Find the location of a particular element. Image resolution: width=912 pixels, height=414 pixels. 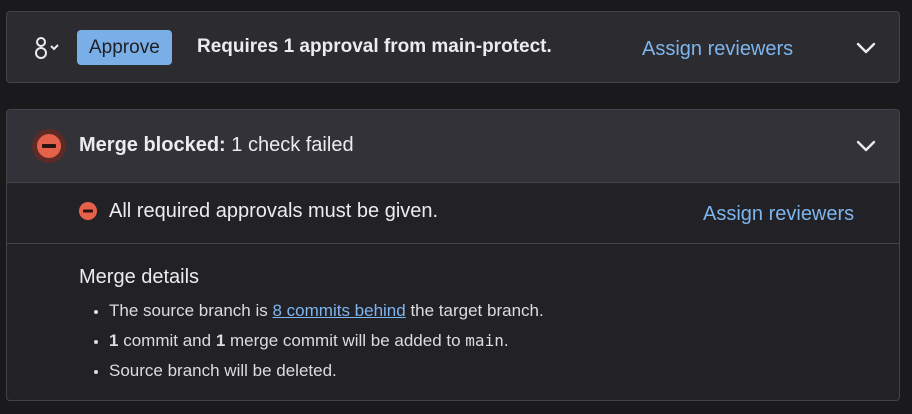

item-text: merge commit will be added to is located at coordinates (345, 340).